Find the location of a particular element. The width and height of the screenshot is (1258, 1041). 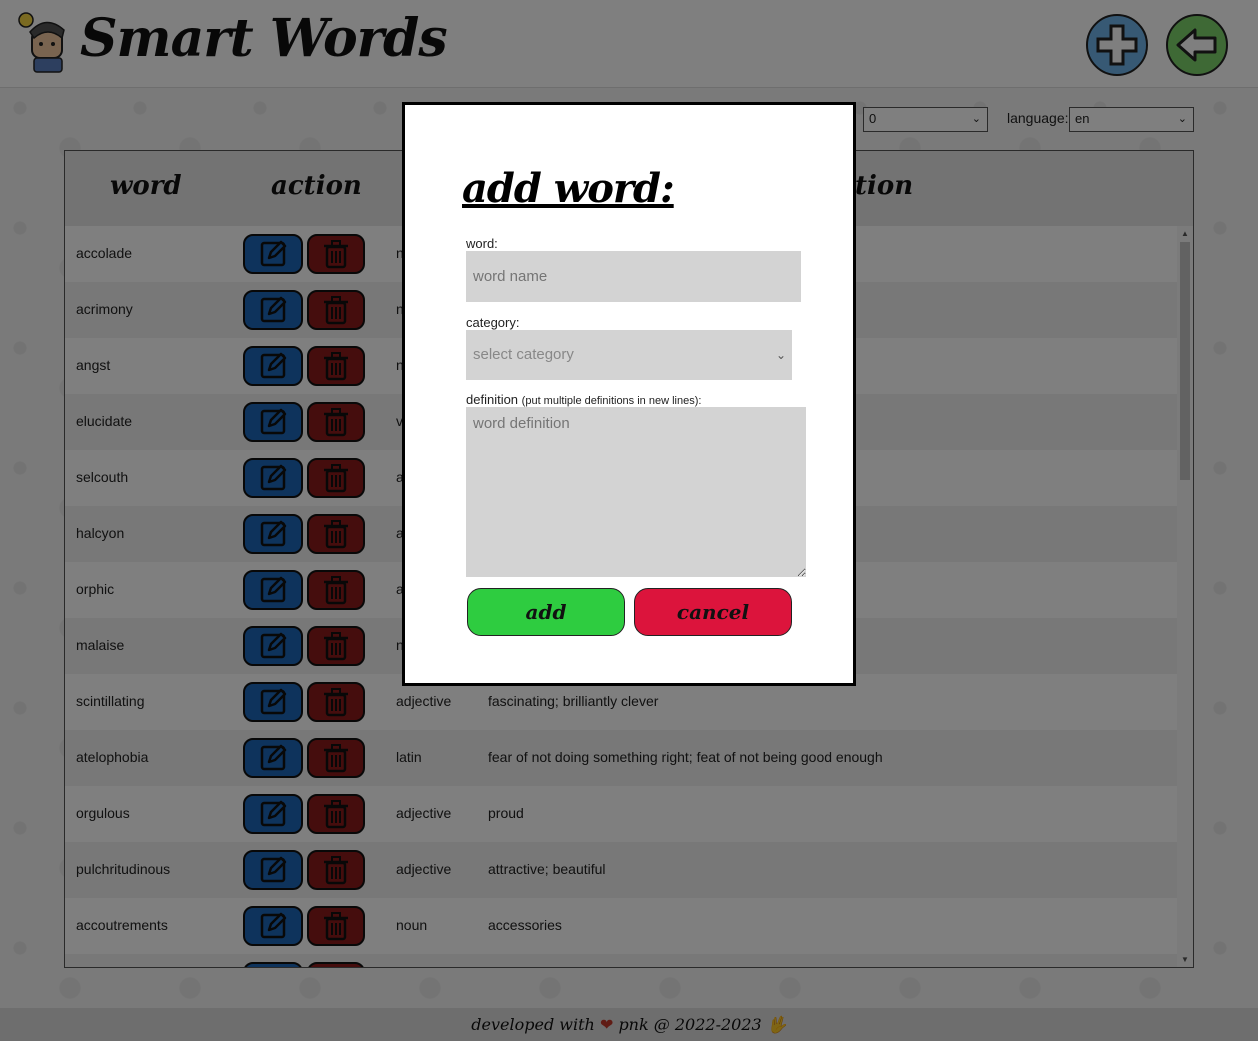

add-button: add is located at coordinates (546, 612).